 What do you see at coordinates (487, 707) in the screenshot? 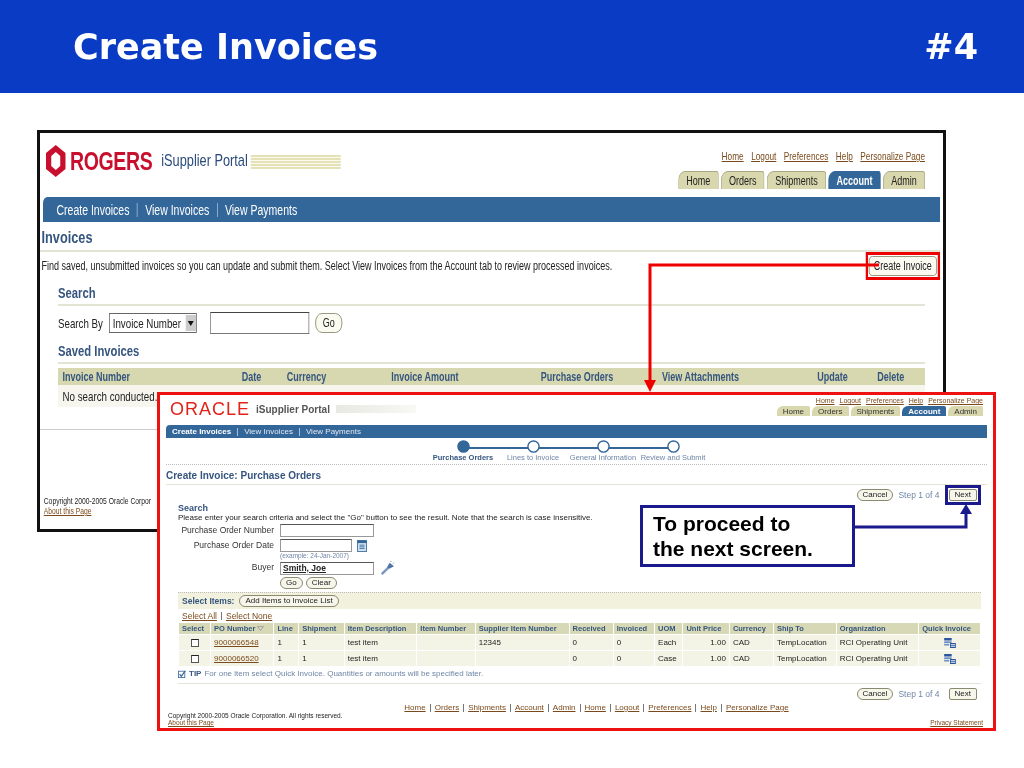
I see `footer-link: Shipments` at bounding box center [487, 707].